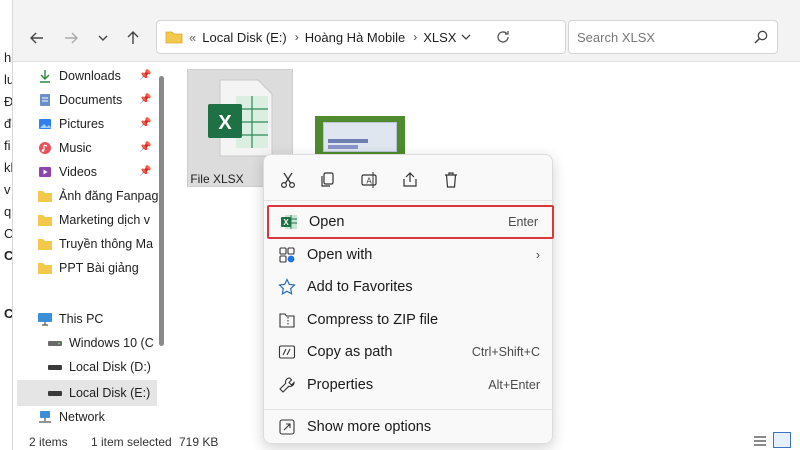 The height and width of the screenshot is (450, 800). What do you see at coordinates (7, 145) in the screenshot?
I see `bg-line: fi` at bounding box center [7, 145].